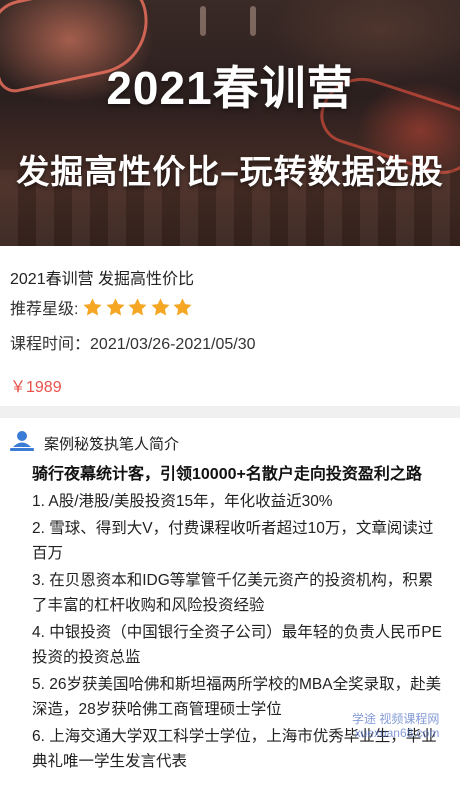 The height and width of the screenshot is (786, 460). Describe the element at coordinates (230, 171) in the screenshot. I see `banner-subtitle: 发掘高性价比–玩转数据选股` at that location.